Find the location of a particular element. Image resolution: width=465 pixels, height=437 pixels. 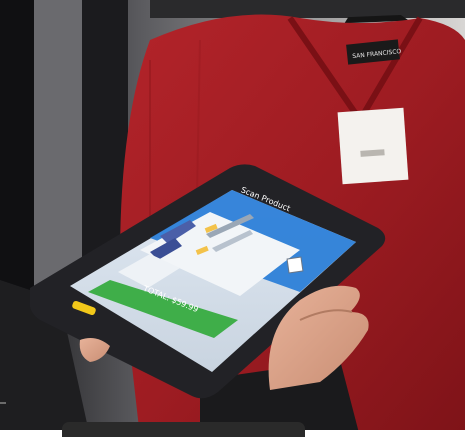

price-tag is located at coordinates (373, 146).